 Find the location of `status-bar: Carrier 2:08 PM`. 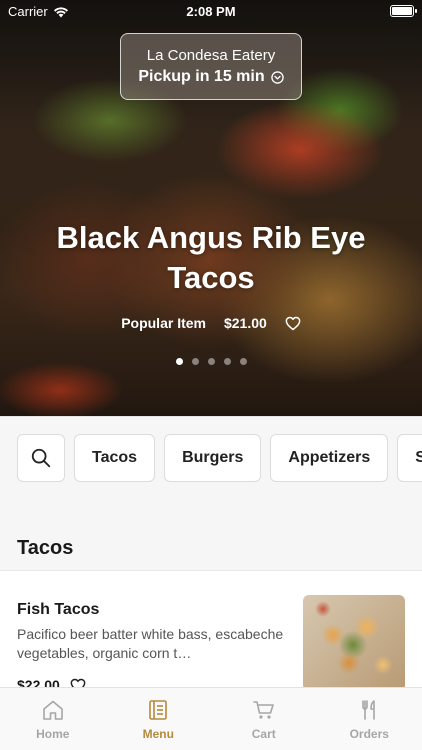

status-bar: Carrier 2:08 PM is located at coordinates (211, 12).